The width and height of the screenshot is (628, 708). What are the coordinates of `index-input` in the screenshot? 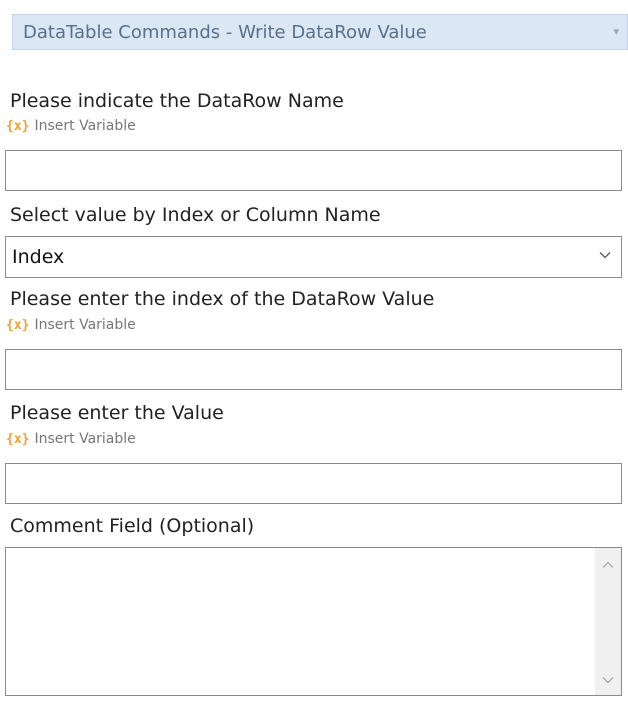 It's located at (313, 369).